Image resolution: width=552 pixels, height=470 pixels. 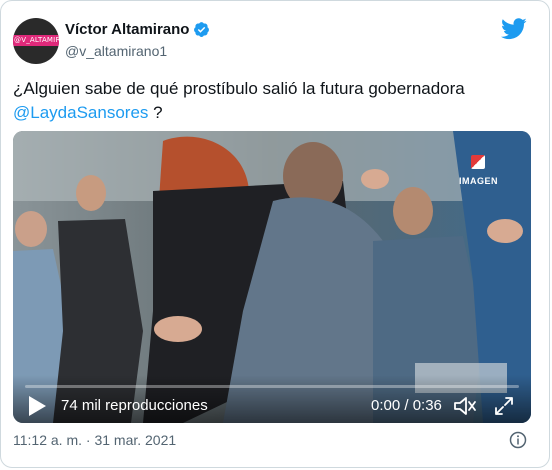 What do you see at coordinates (37, 406) in the screenshot?
I see `play-icon` at bounding box center [37, 406].